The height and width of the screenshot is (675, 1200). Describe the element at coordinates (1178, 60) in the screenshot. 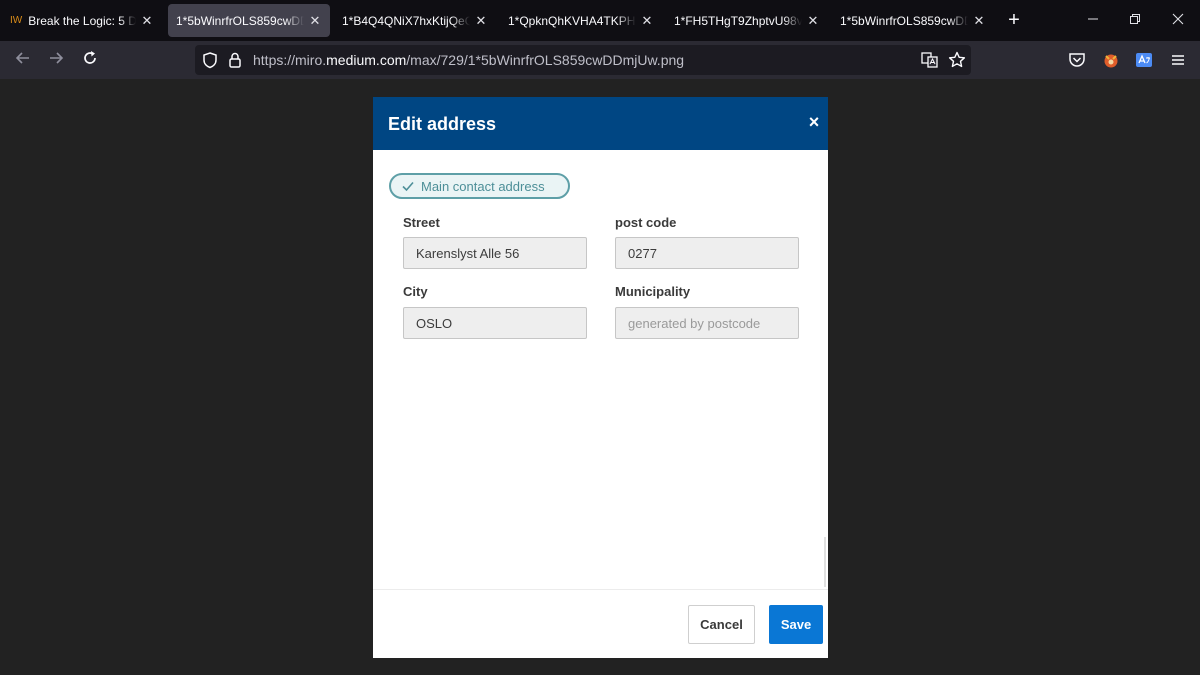

I see `menu-icon` at that location.